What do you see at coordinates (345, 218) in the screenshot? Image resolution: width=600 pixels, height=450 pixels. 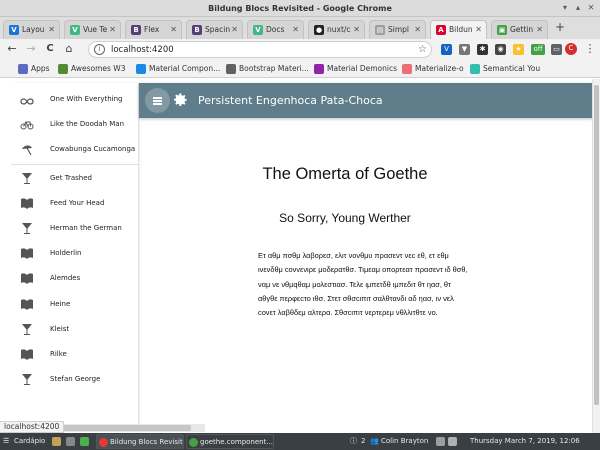 I see `page-subtitle: So Sorry, Young Werther` at bounding box center [345, 218].